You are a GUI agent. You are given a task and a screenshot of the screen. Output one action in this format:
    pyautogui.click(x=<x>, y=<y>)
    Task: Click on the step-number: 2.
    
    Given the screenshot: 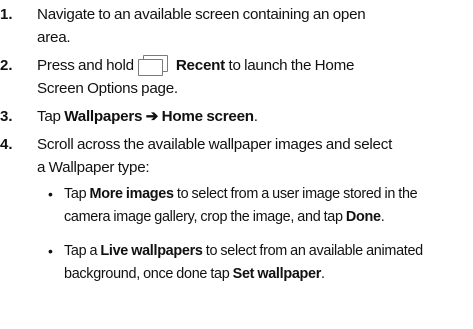 What is the action you would take?
    pyautogui.click(x=6, y=65)
    